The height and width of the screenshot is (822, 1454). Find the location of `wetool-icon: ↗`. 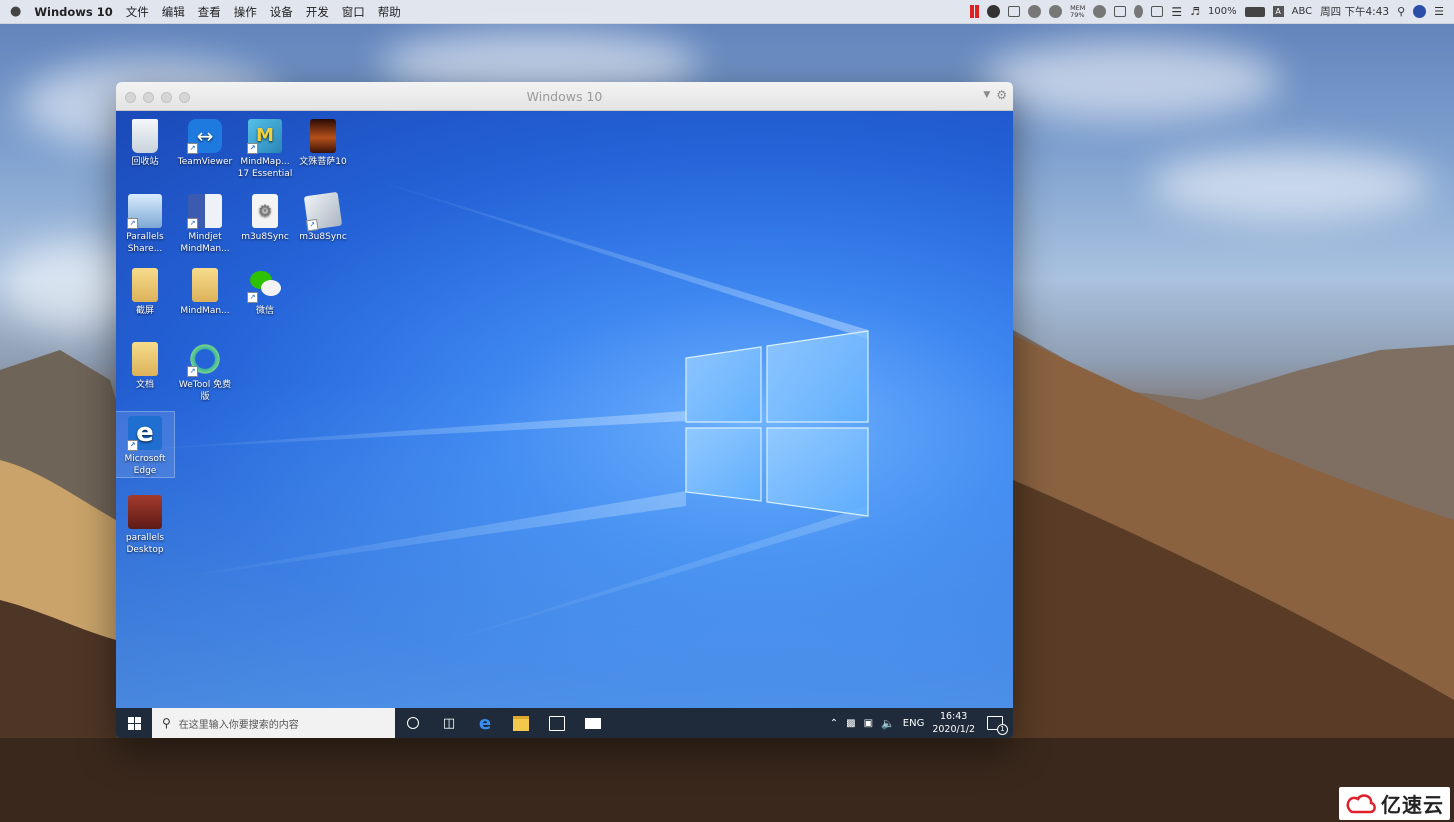

wetool-icon: ↗ is located at coordinates (204, 359).